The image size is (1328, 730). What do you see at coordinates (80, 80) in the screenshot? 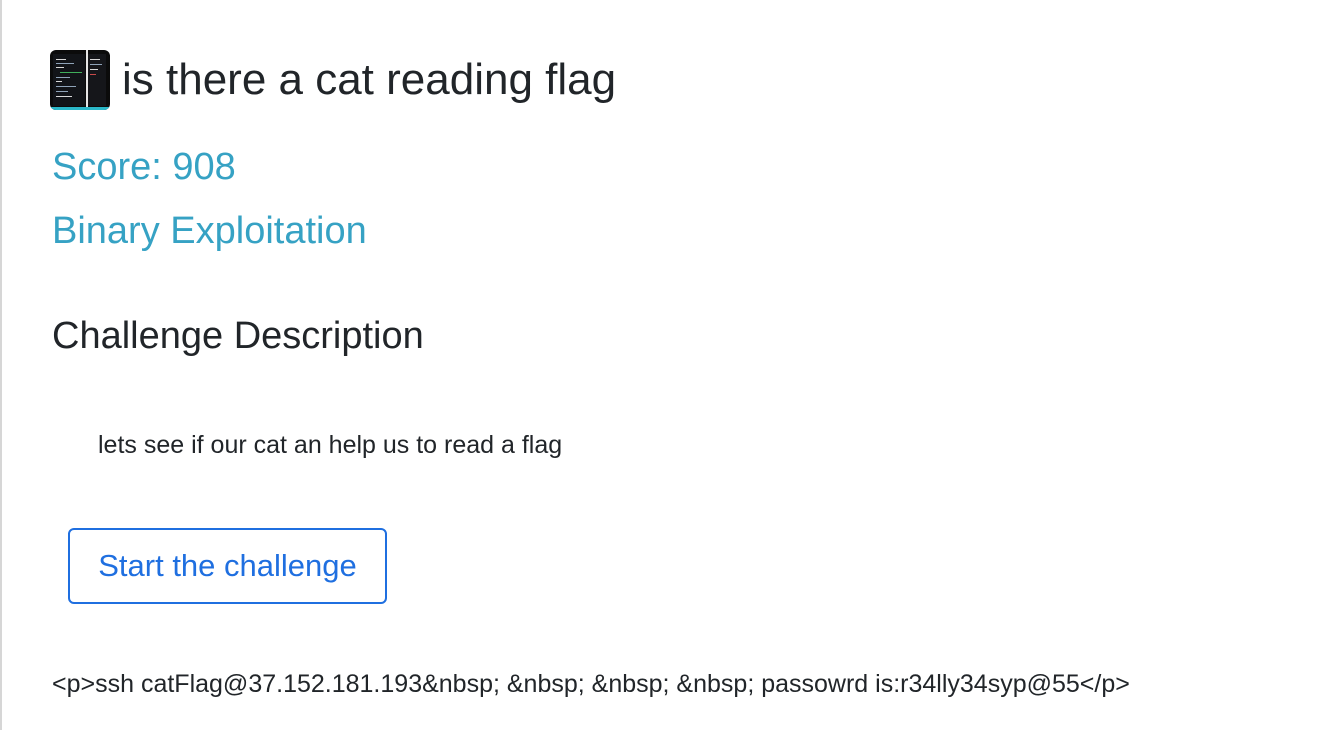
I see `terminal-thumbnail-icon` at bounding box center [80, 80].